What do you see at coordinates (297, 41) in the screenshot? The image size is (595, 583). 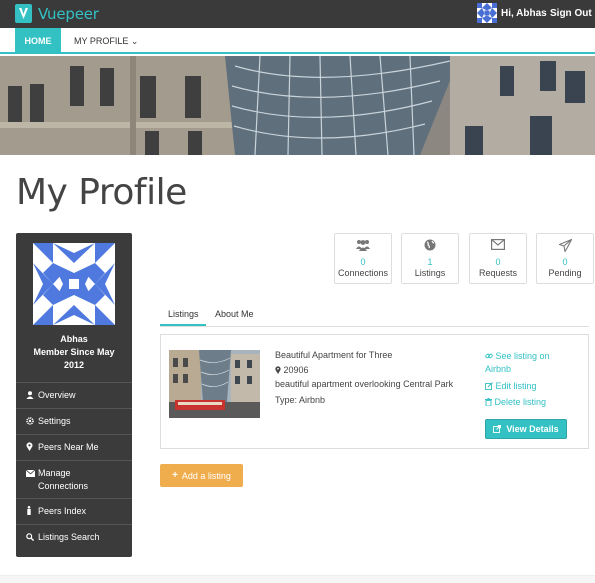 I see `main-nav: HOME MY PROFILE ⌄` at bounding box center [297, 41].